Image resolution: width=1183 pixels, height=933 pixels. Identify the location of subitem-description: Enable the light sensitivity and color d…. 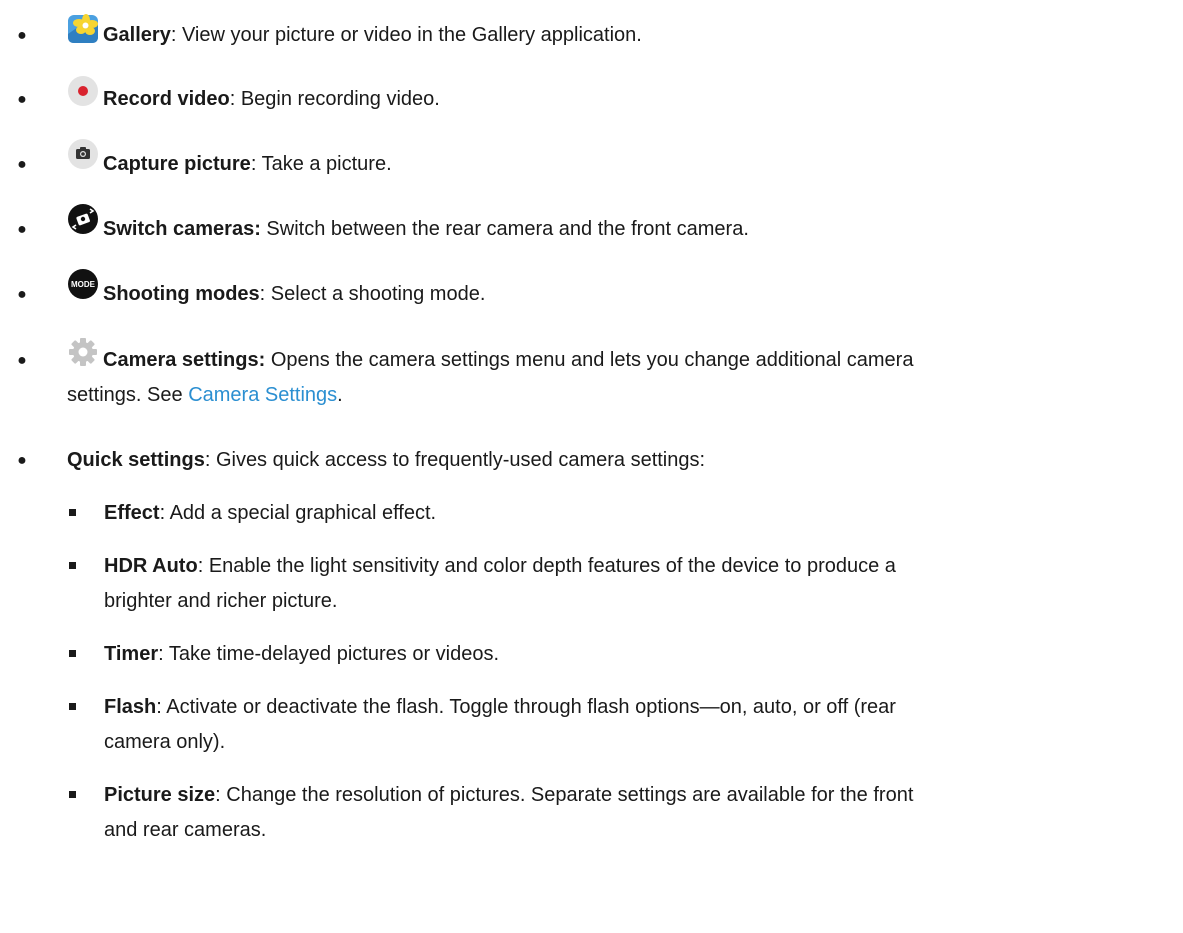
(552, 566).